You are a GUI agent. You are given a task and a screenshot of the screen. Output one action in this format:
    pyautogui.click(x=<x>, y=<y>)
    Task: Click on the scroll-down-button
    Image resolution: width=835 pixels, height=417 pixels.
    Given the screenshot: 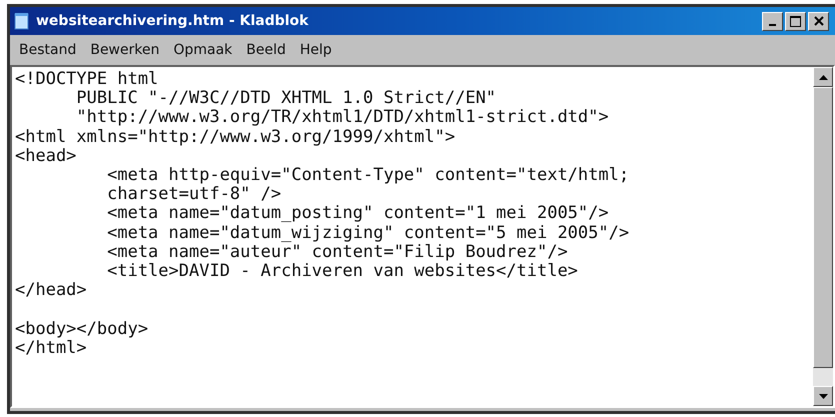 What is the action you would take?
    pyautogui.click(x=823, y=396)
    